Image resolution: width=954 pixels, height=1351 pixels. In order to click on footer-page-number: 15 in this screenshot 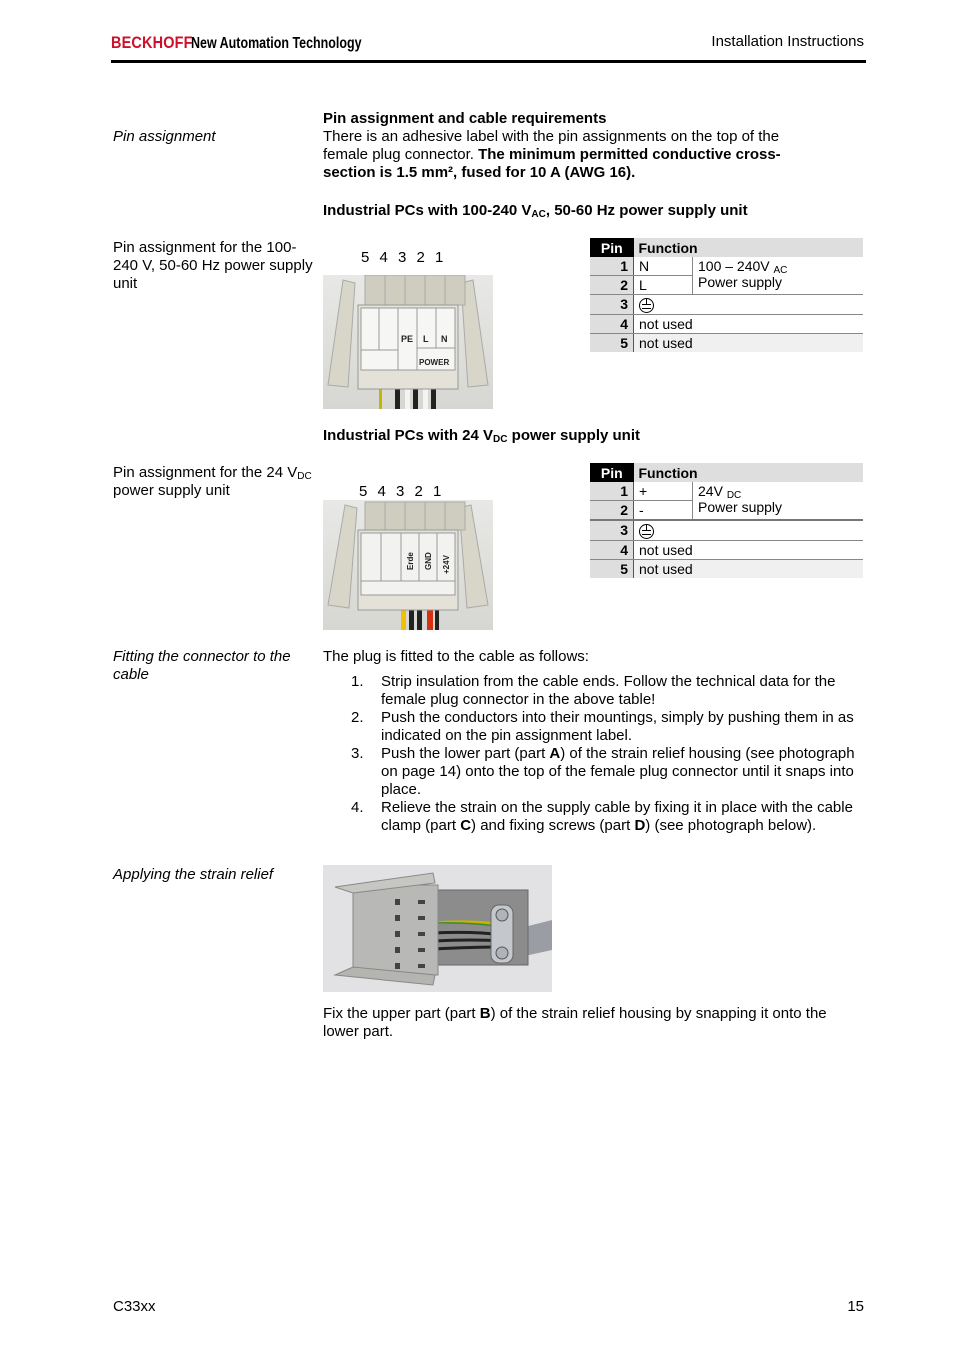, I will do `click(855, 1306)`.